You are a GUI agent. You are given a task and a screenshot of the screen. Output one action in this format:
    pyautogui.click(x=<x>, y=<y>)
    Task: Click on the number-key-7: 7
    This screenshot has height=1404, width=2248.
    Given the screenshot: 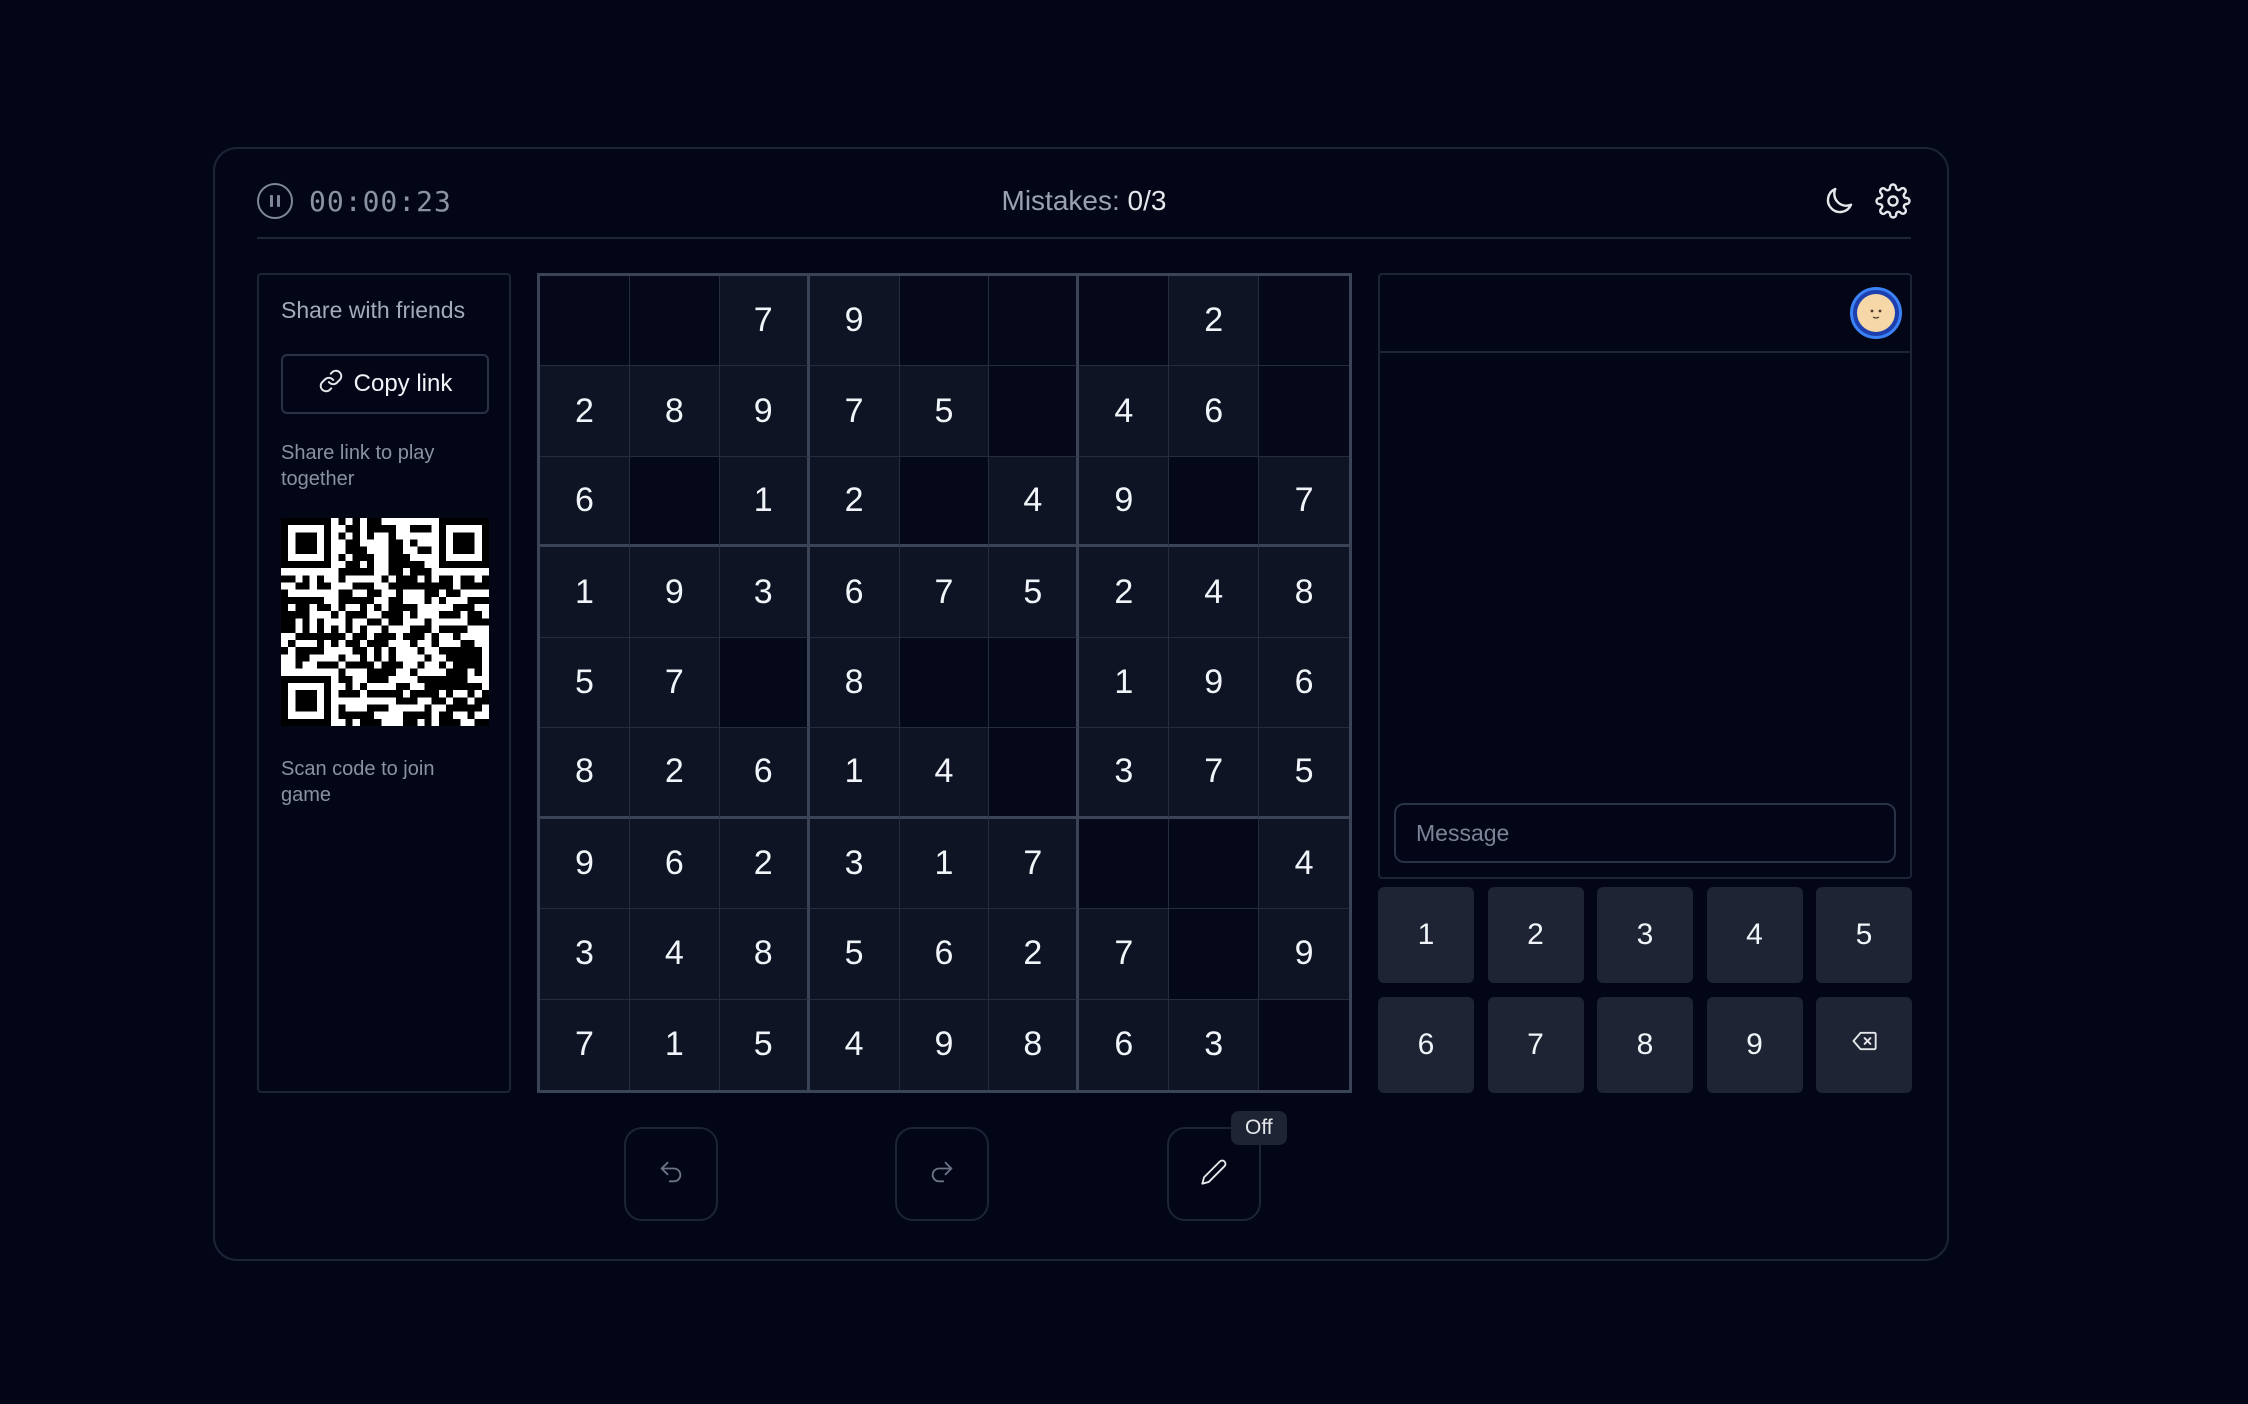 What is the action you would take?
    pyautogui.click(x=1535, y=1045)
    